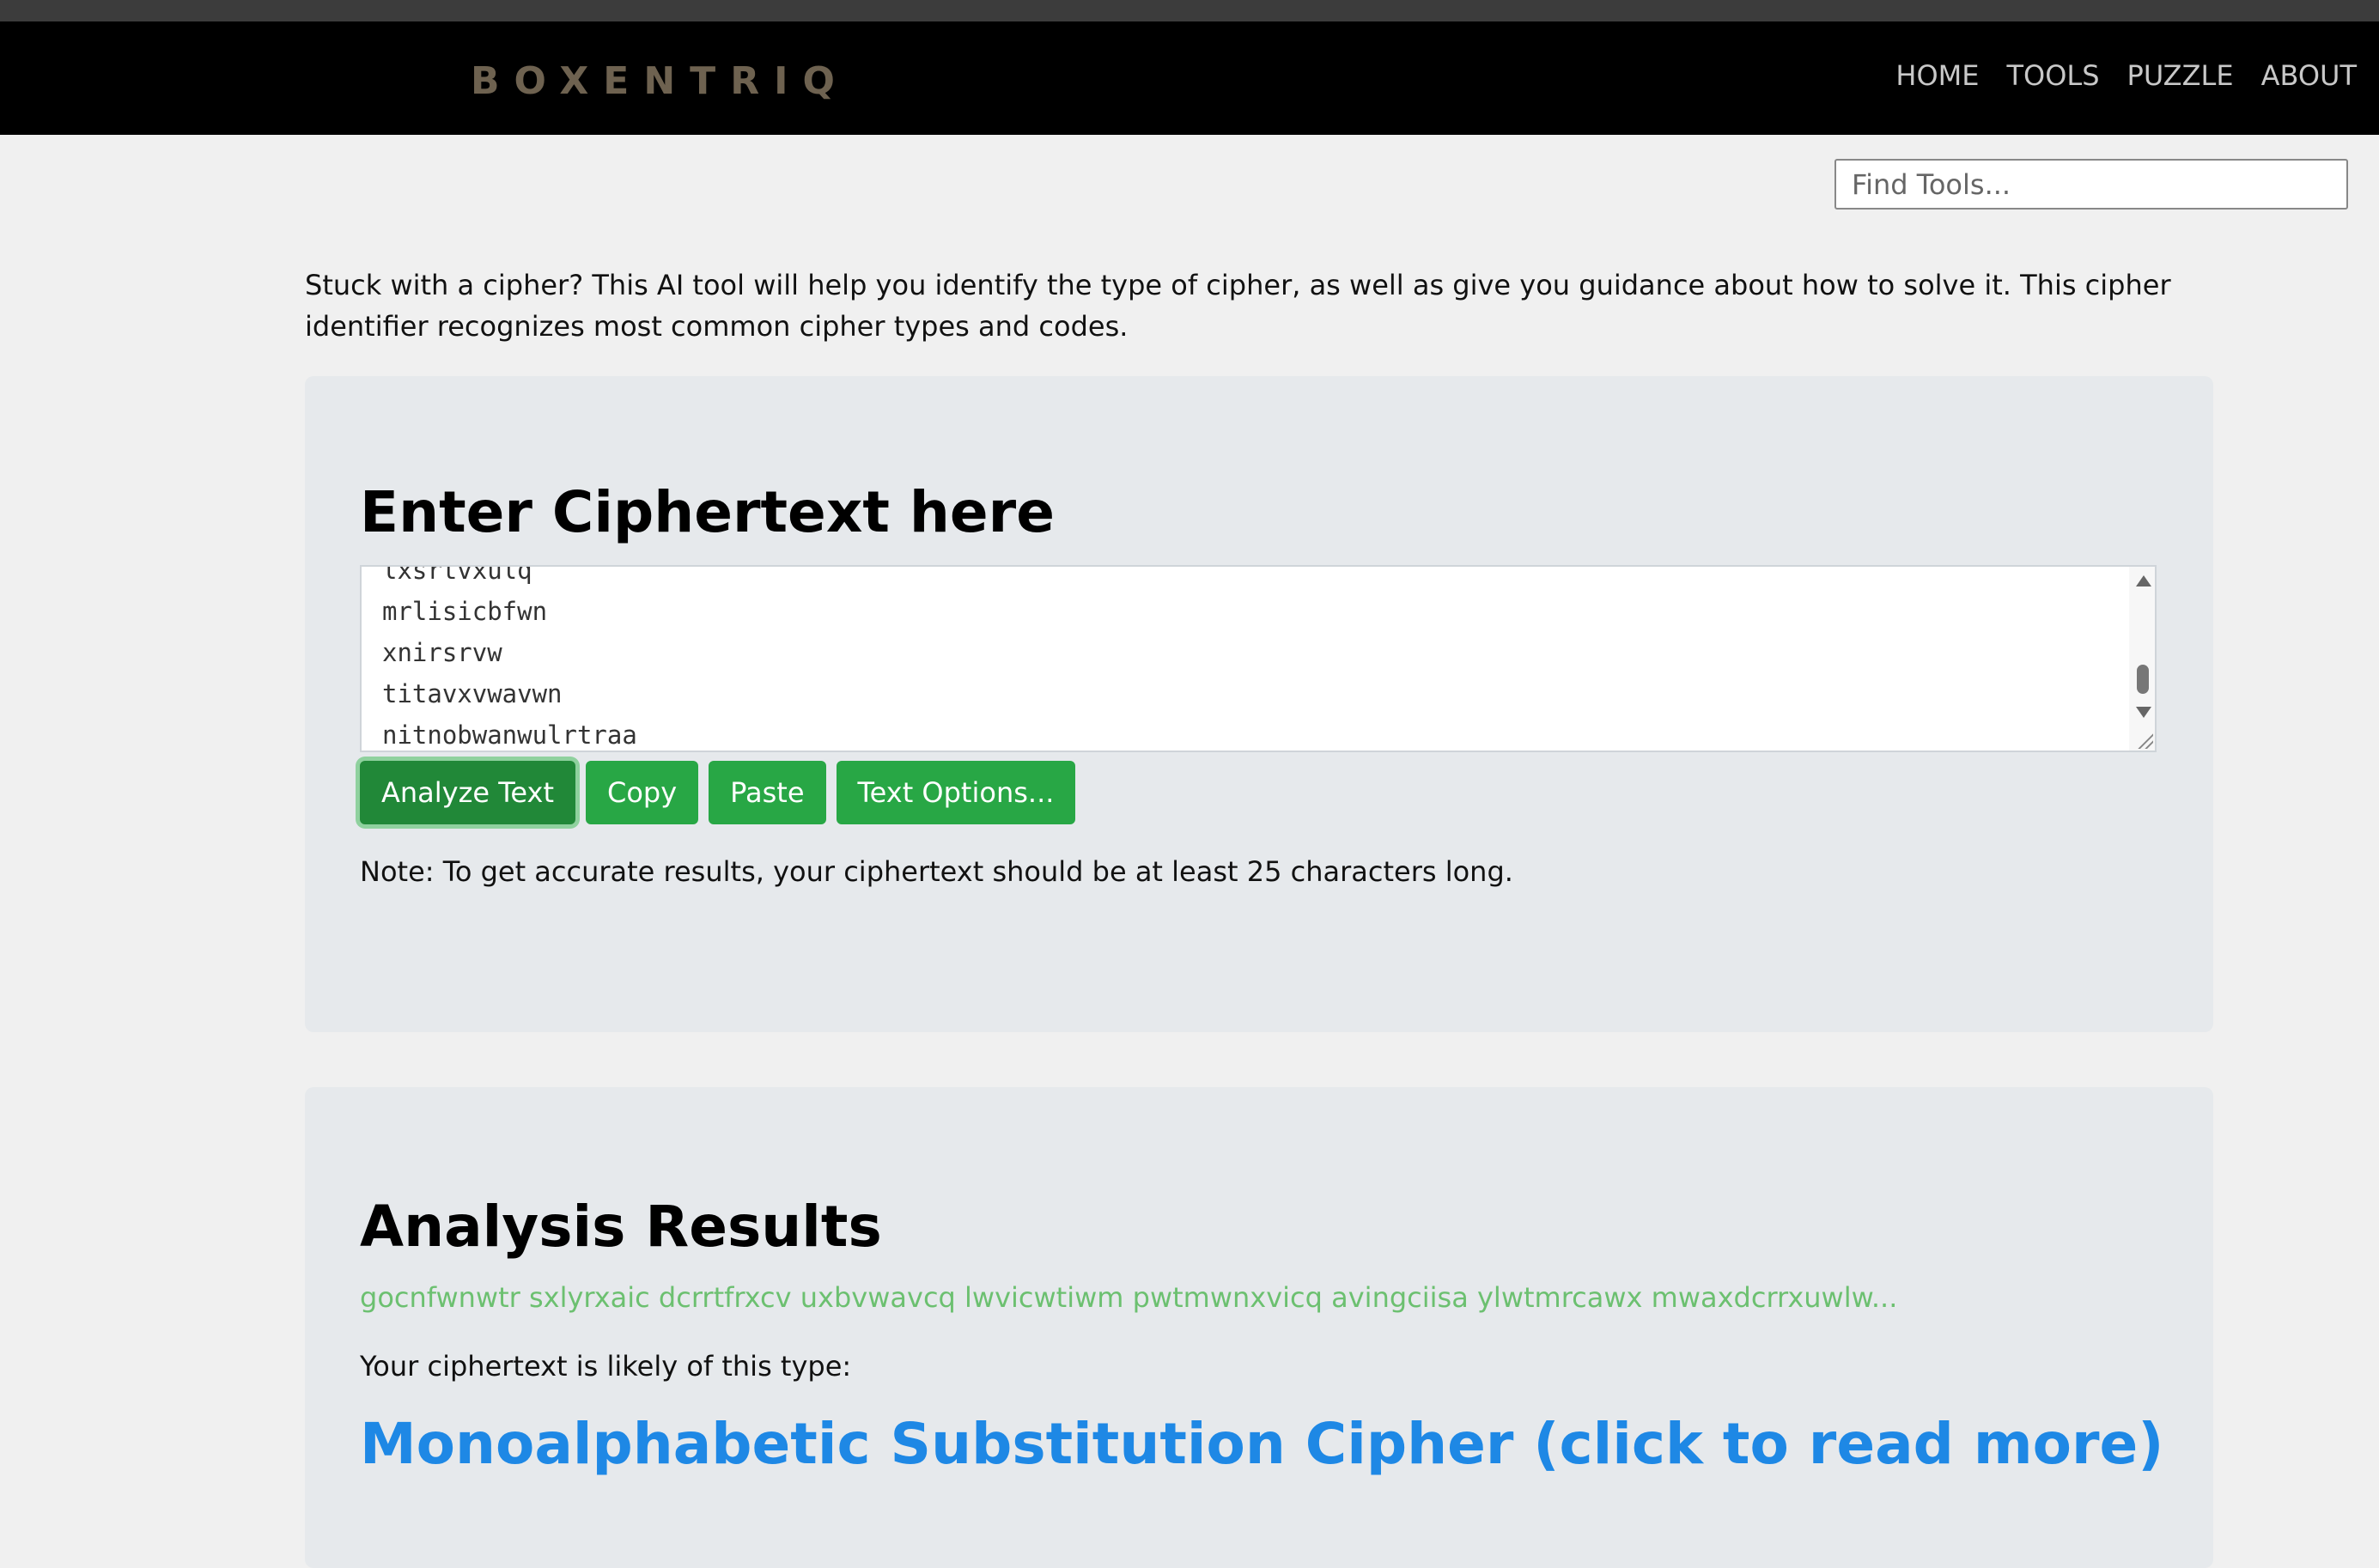  I want to click on main-nav: HOME TOOLS PUZZLE ABOUT, so click(2112, 75).